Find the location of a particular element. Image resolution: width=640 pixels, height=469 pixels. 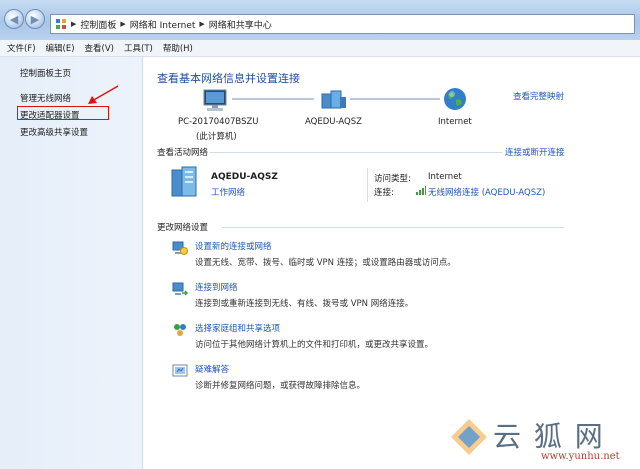

computer-name: PC-20170407BSZU is located at coordinates (218, 122).